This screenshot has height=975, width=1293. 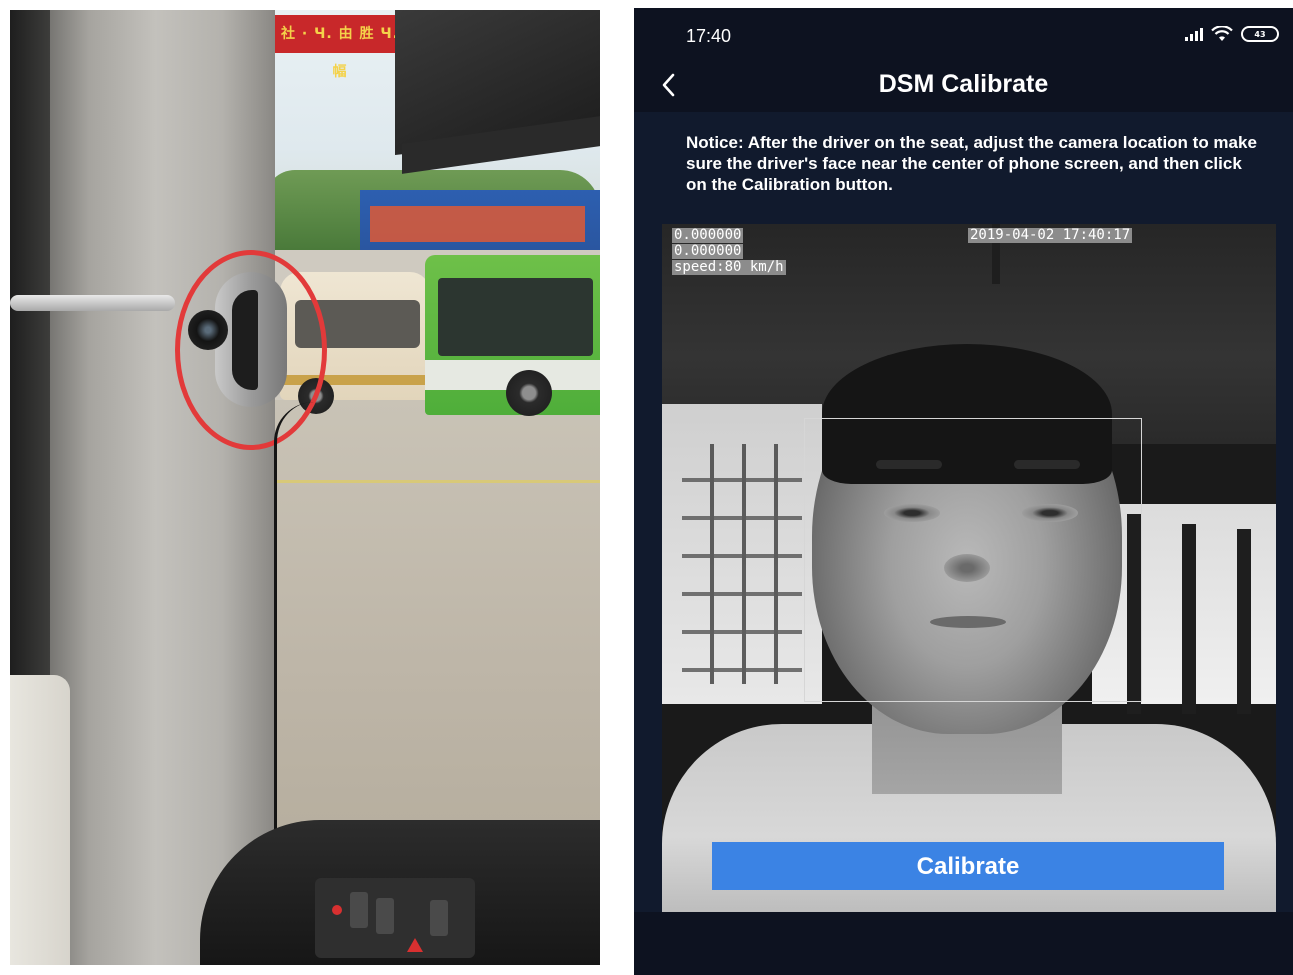 What do you see at coordinates (340, 47) in the screenshot?
I see `red-banner: 社 · Ч. 由 胜 Ч. 幅` at bounding box center [340, 47].